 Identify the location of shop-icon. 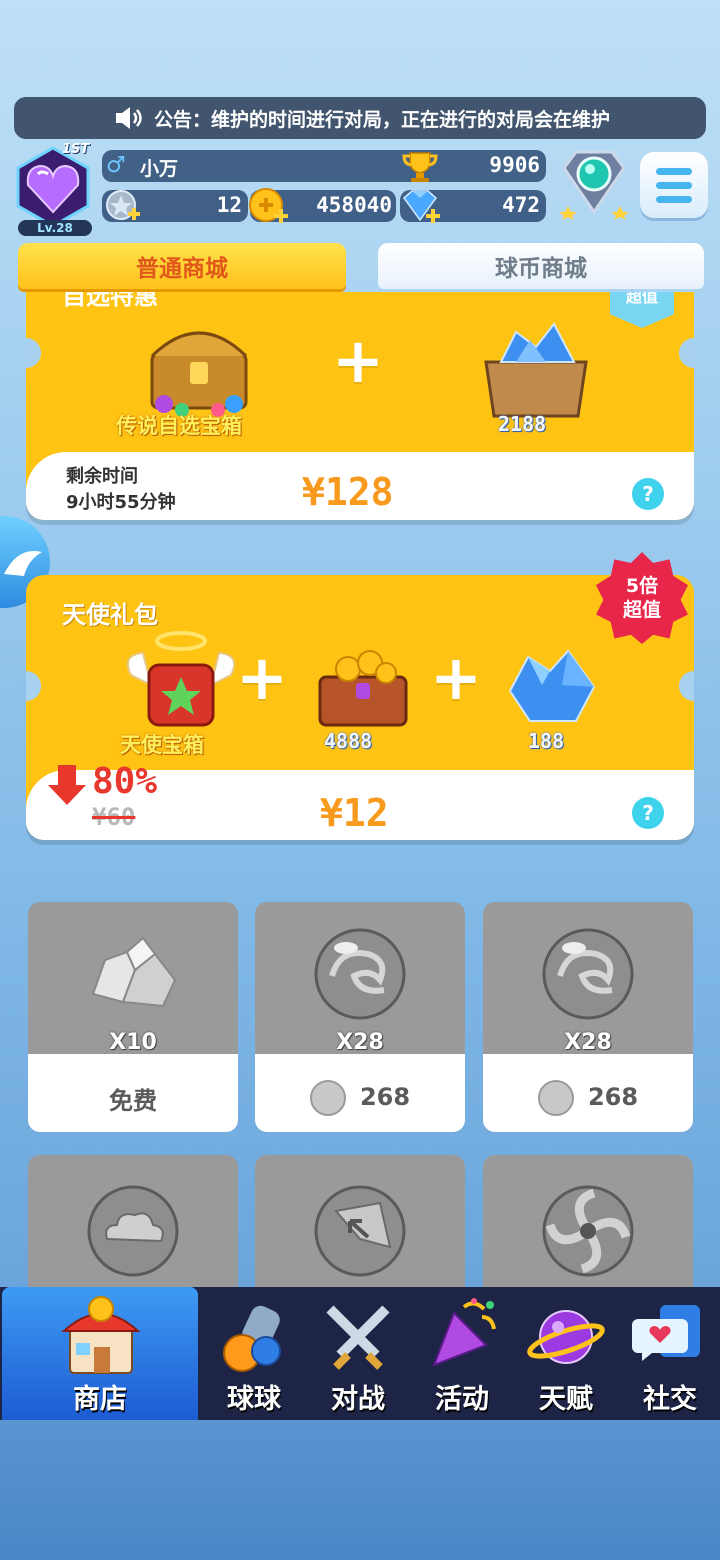
(101, 1335).